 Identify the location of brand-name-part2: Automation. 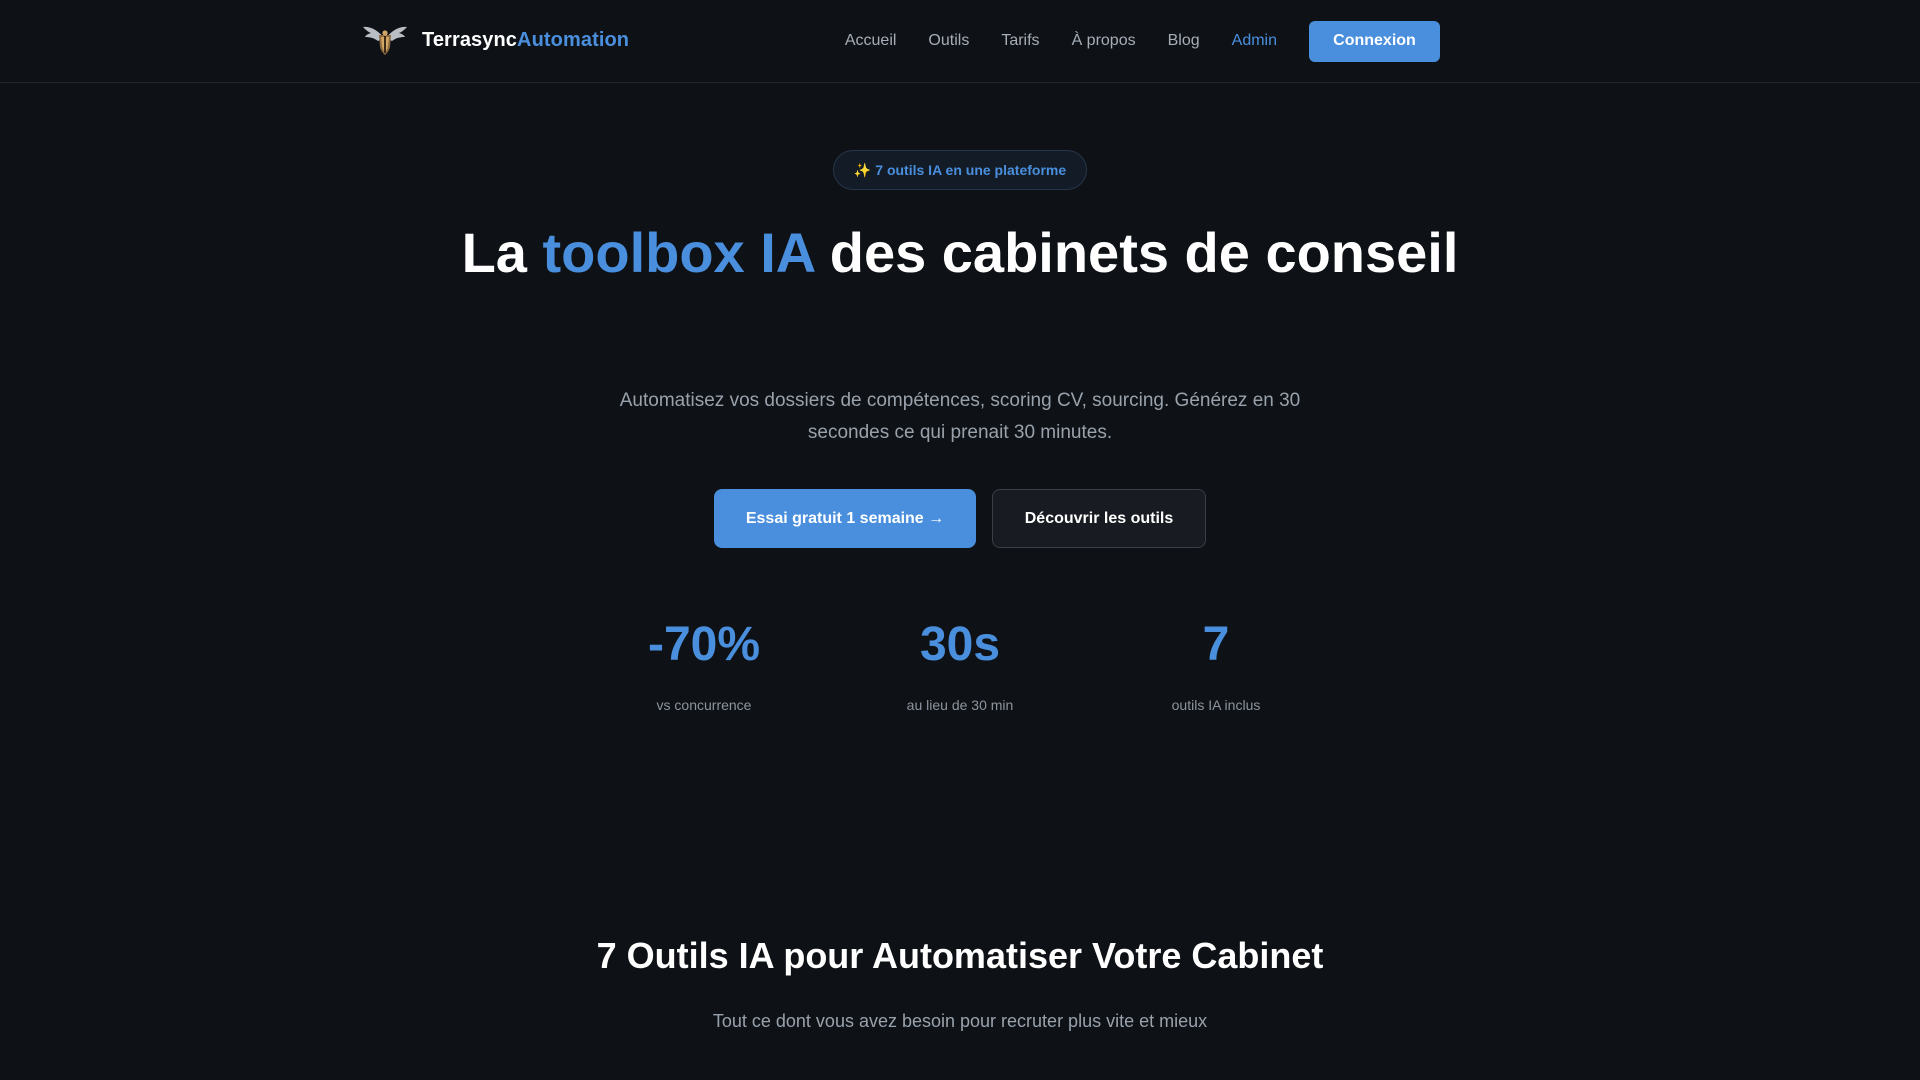
(573, 39).